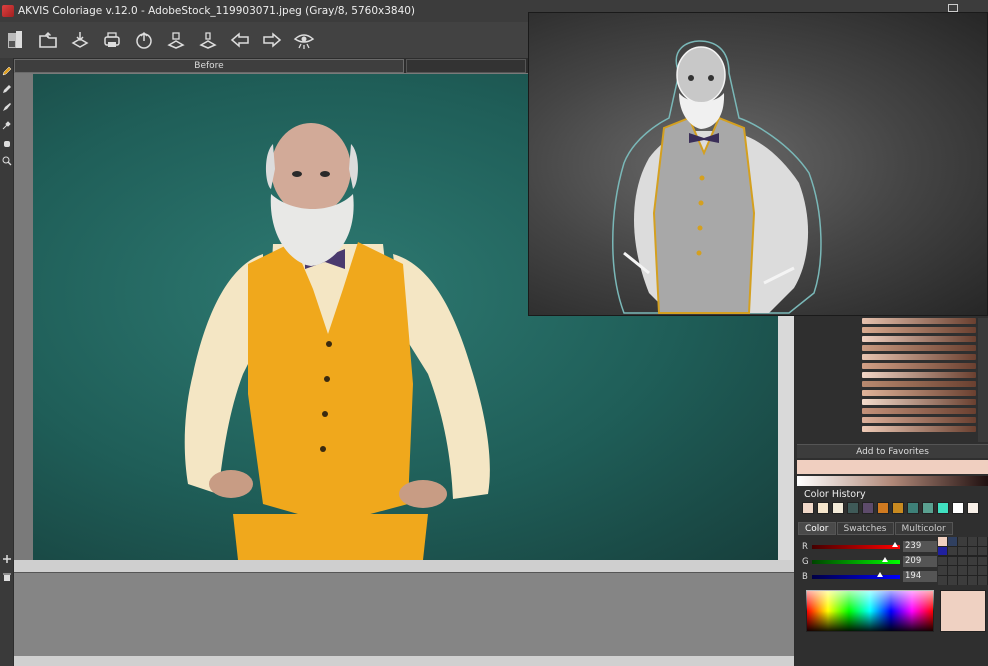 The height and width of the screenshot is (666, 988). What do you see at coordinates (144, 40) in the screenshot?
I see `share-button` at bounding box center [144, 40].